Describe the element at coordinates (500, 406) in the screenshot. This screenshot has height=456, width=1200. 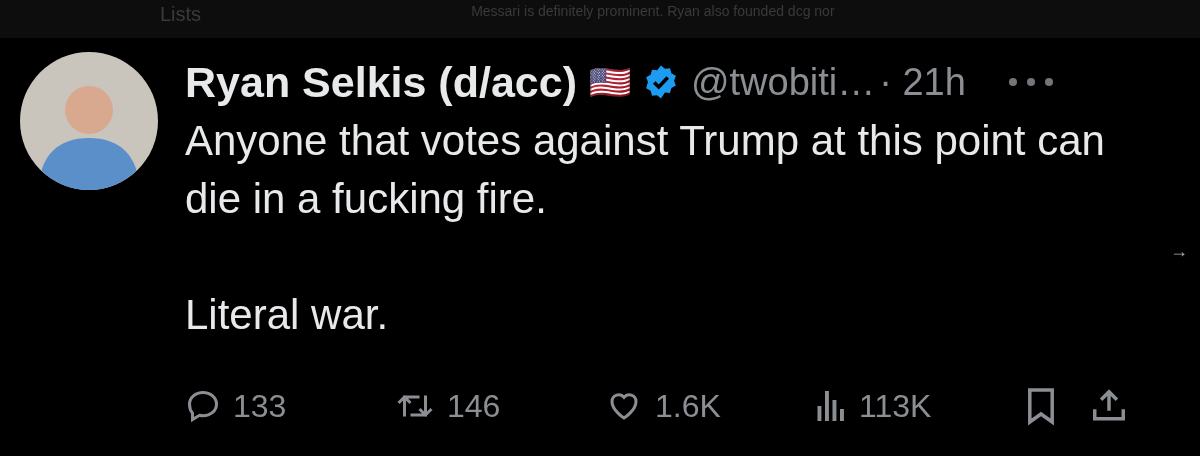
I see `repost-button: 146` at that location.